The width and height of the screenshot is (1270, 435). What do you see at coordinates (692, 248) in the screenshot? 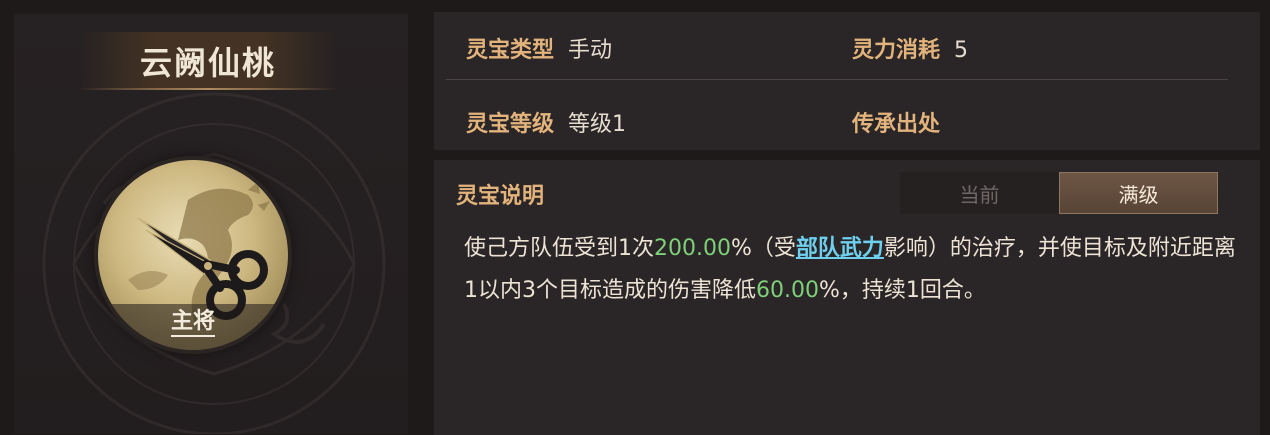
I see `heal-value: 200.00` at bounding box center [692, 248].